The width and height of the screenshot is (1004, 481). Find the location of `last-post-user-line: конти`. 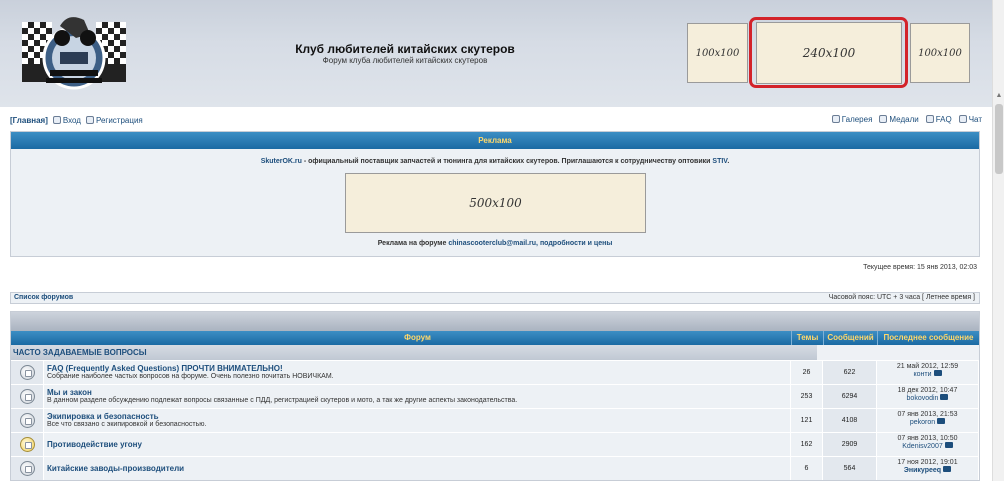

last-post-user-line: конти is located at coordinates (927, 374).